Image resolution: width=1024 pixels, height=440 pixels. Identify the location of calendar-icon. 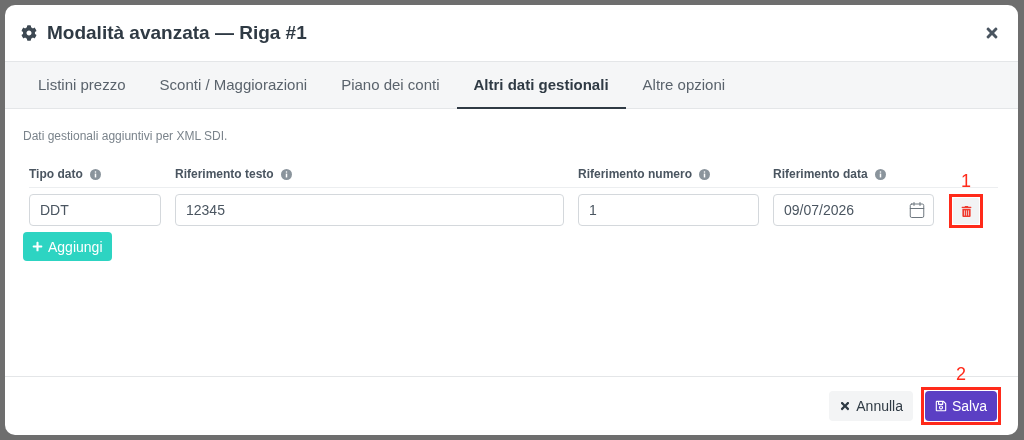
(917, 210).